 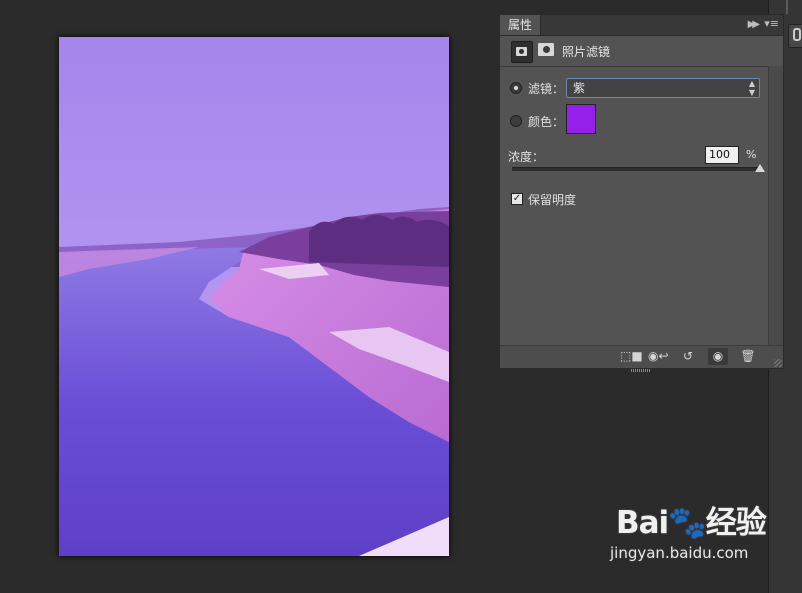 What do you see at coordinates (631, 356) in the screenshot?
I see `clip-to-layer-icon: ⬚■` at bounding box center [631, 356].